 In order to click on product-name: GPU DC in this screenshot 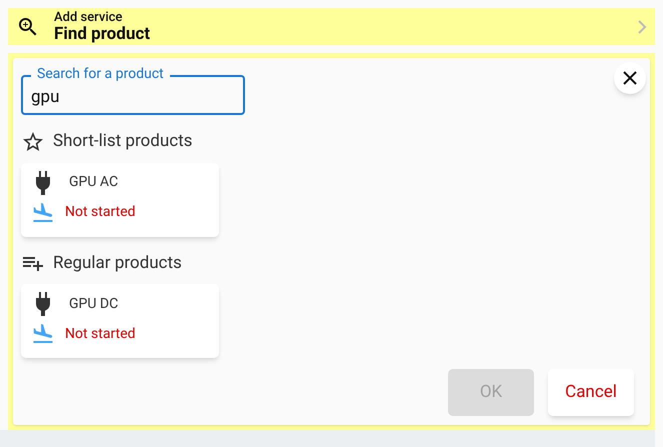, I will do `click(93, 304)`.